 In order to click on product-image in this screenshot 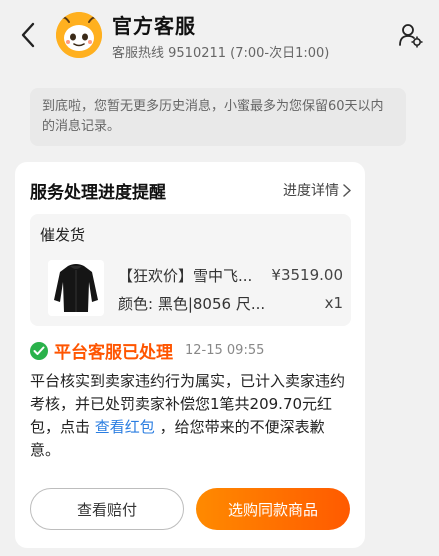, I will do `click(76, 288)`.